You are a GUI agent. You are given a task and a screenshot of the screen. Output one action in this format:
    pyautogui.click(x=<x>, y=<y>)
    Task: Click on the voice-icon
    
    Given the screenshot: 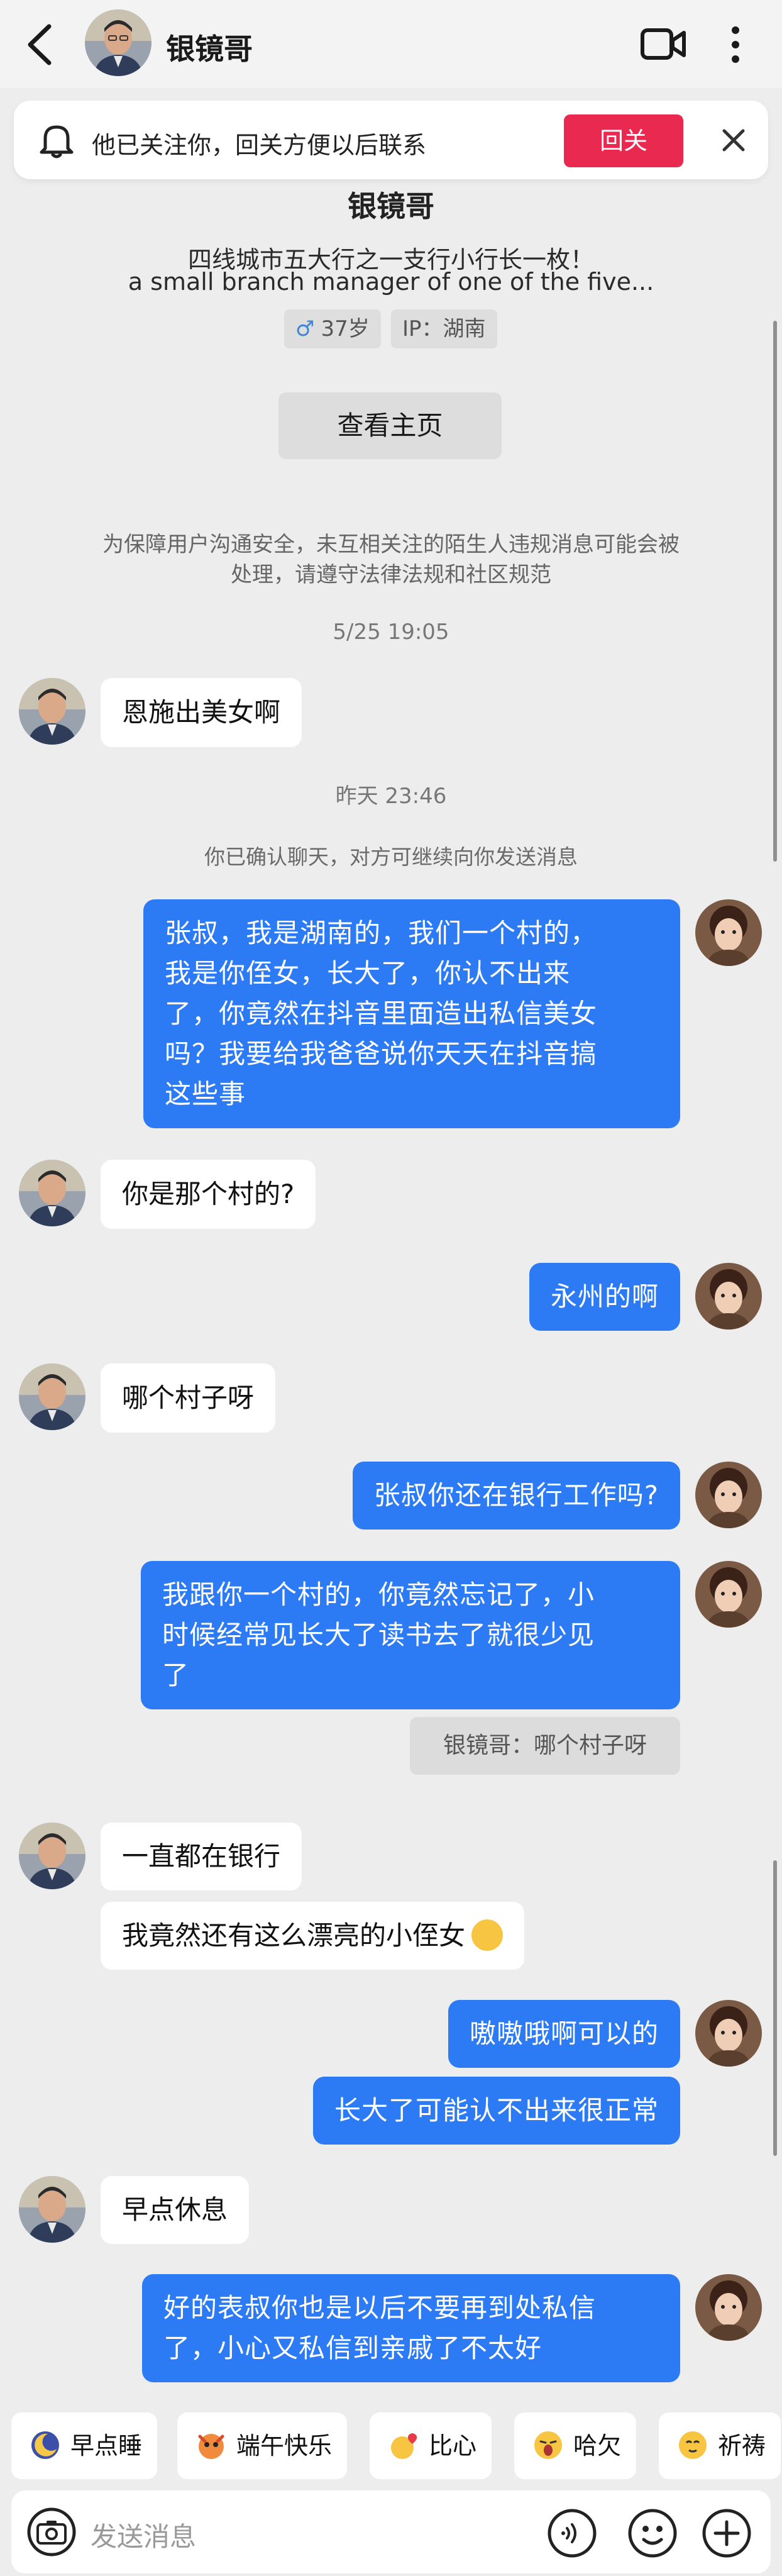 What is the action you would take?
    pyautogui.click(x=572, y=2533)
    